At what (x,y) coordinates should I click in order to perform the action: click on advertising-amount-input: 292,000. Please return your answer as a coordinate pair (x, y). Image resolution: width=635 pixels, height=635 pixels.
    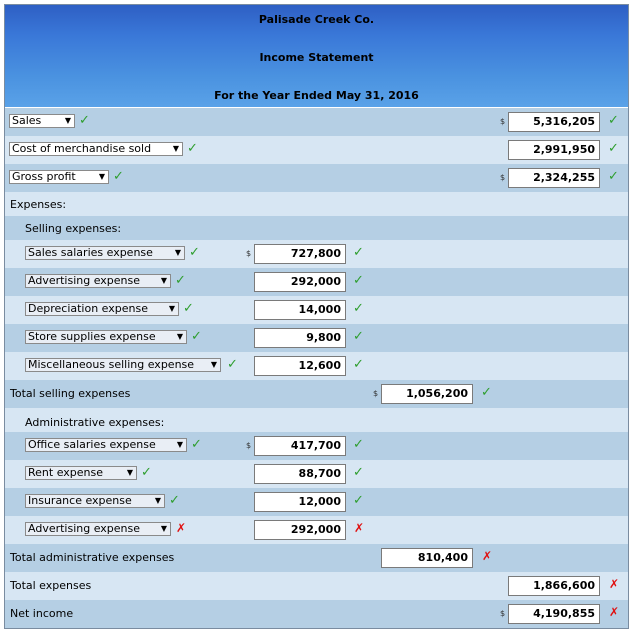
    Looking at the image, I should click on (300, 282).